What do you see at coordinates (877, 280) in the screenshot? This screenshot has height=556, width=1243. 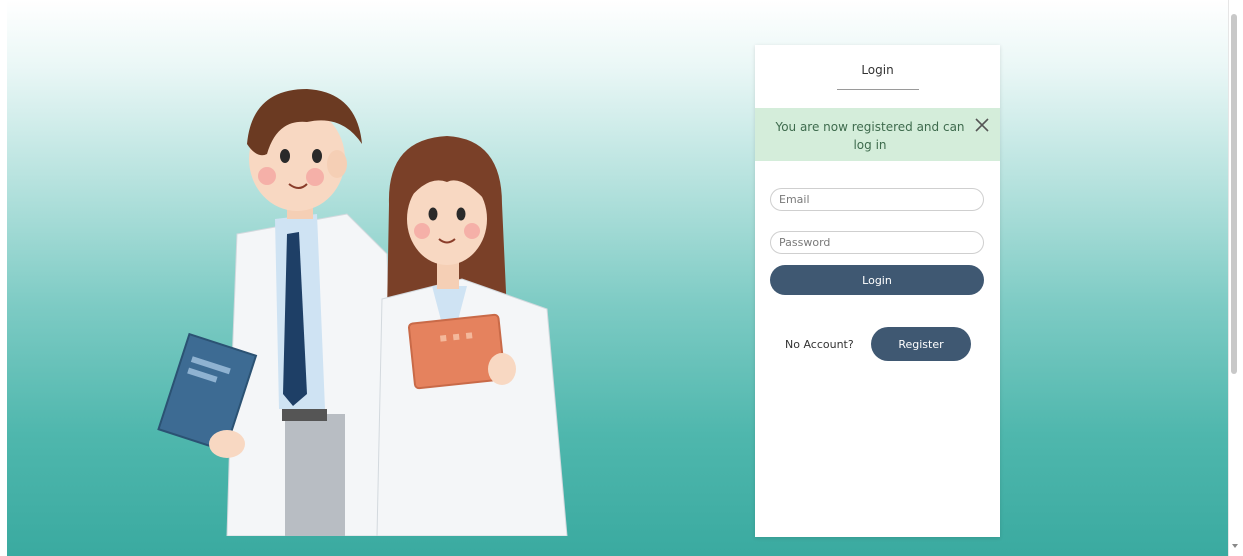 I see `login-button: Login` at bounding box center [877, 280].